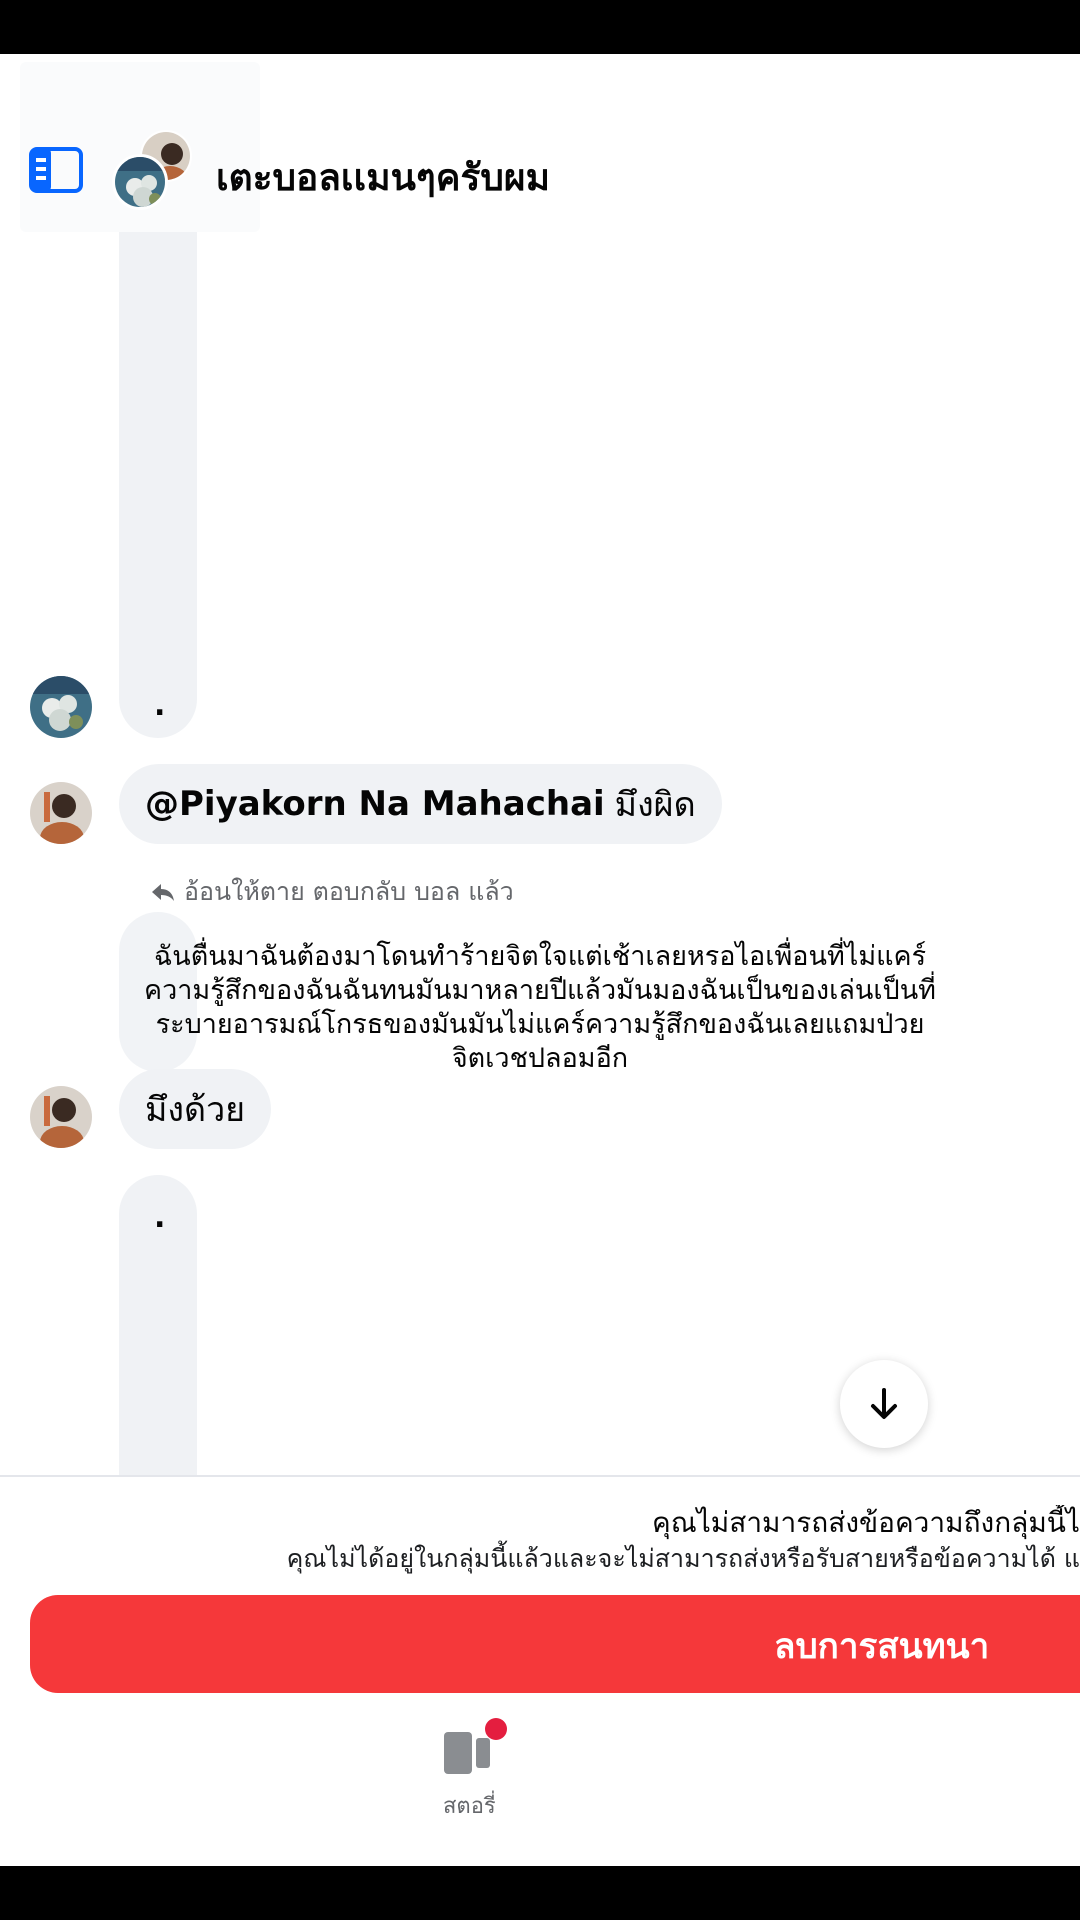 The width and height of the screenshot is (1080, 1920). I want to click on reply-arrow-icon, so click(163, 892).